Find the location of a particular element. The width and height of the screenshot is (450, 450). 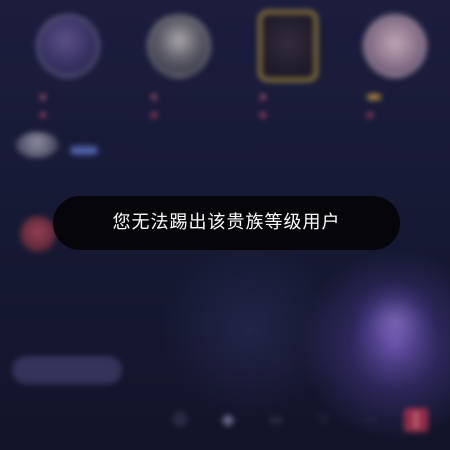

gift-icon is located at coordinates (416, 420).